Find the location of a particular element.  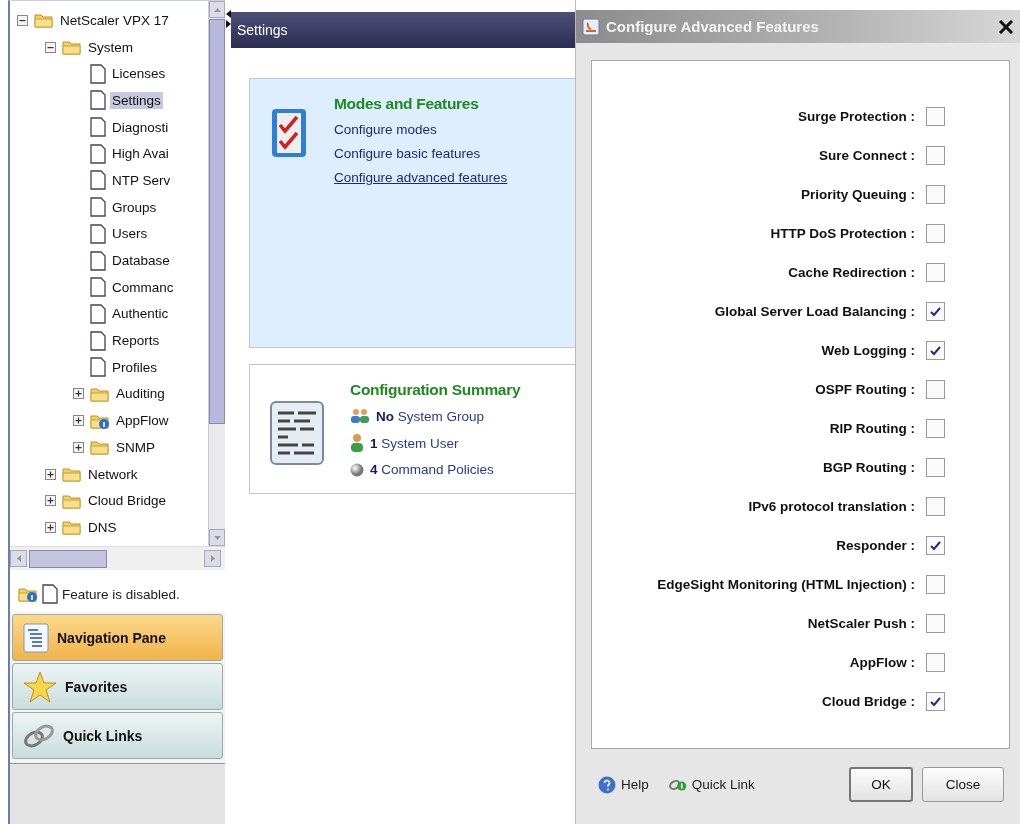

nav-pane-button: Navigation Pane is located at coordinates (117, 637).